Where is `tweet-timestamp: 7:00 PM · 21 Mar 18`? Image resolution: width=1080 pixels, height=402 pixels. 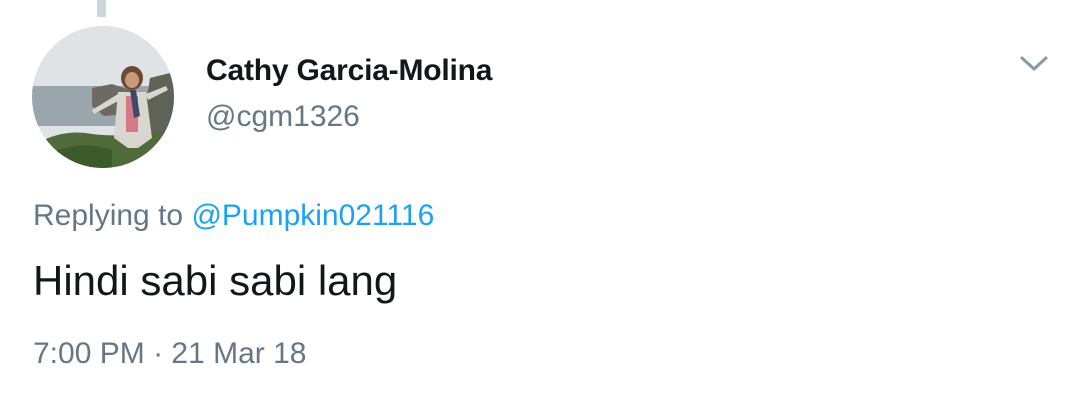 tweet-timestamp: 7:00 PM · 21 Mar 18 is located at coordinates (170, 354).